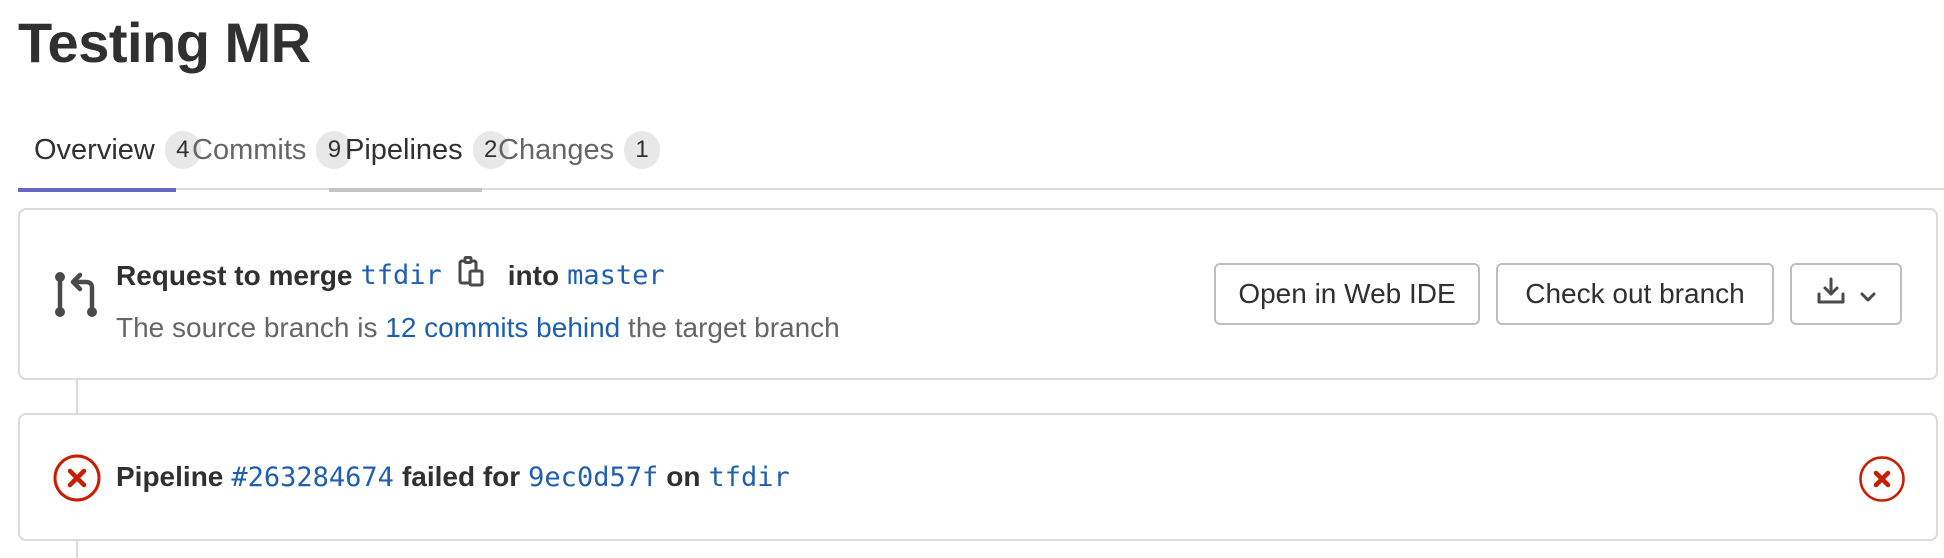  I want to click on tab-changes-label: Changes, so click(556, 149).